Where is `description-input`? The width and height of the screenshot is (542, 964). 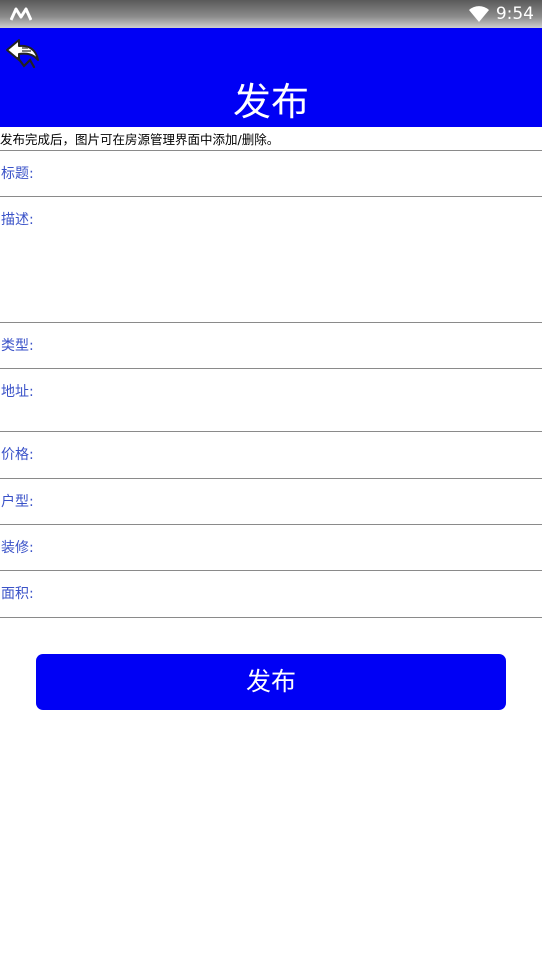 description-input is located at coordinates (290, 260).